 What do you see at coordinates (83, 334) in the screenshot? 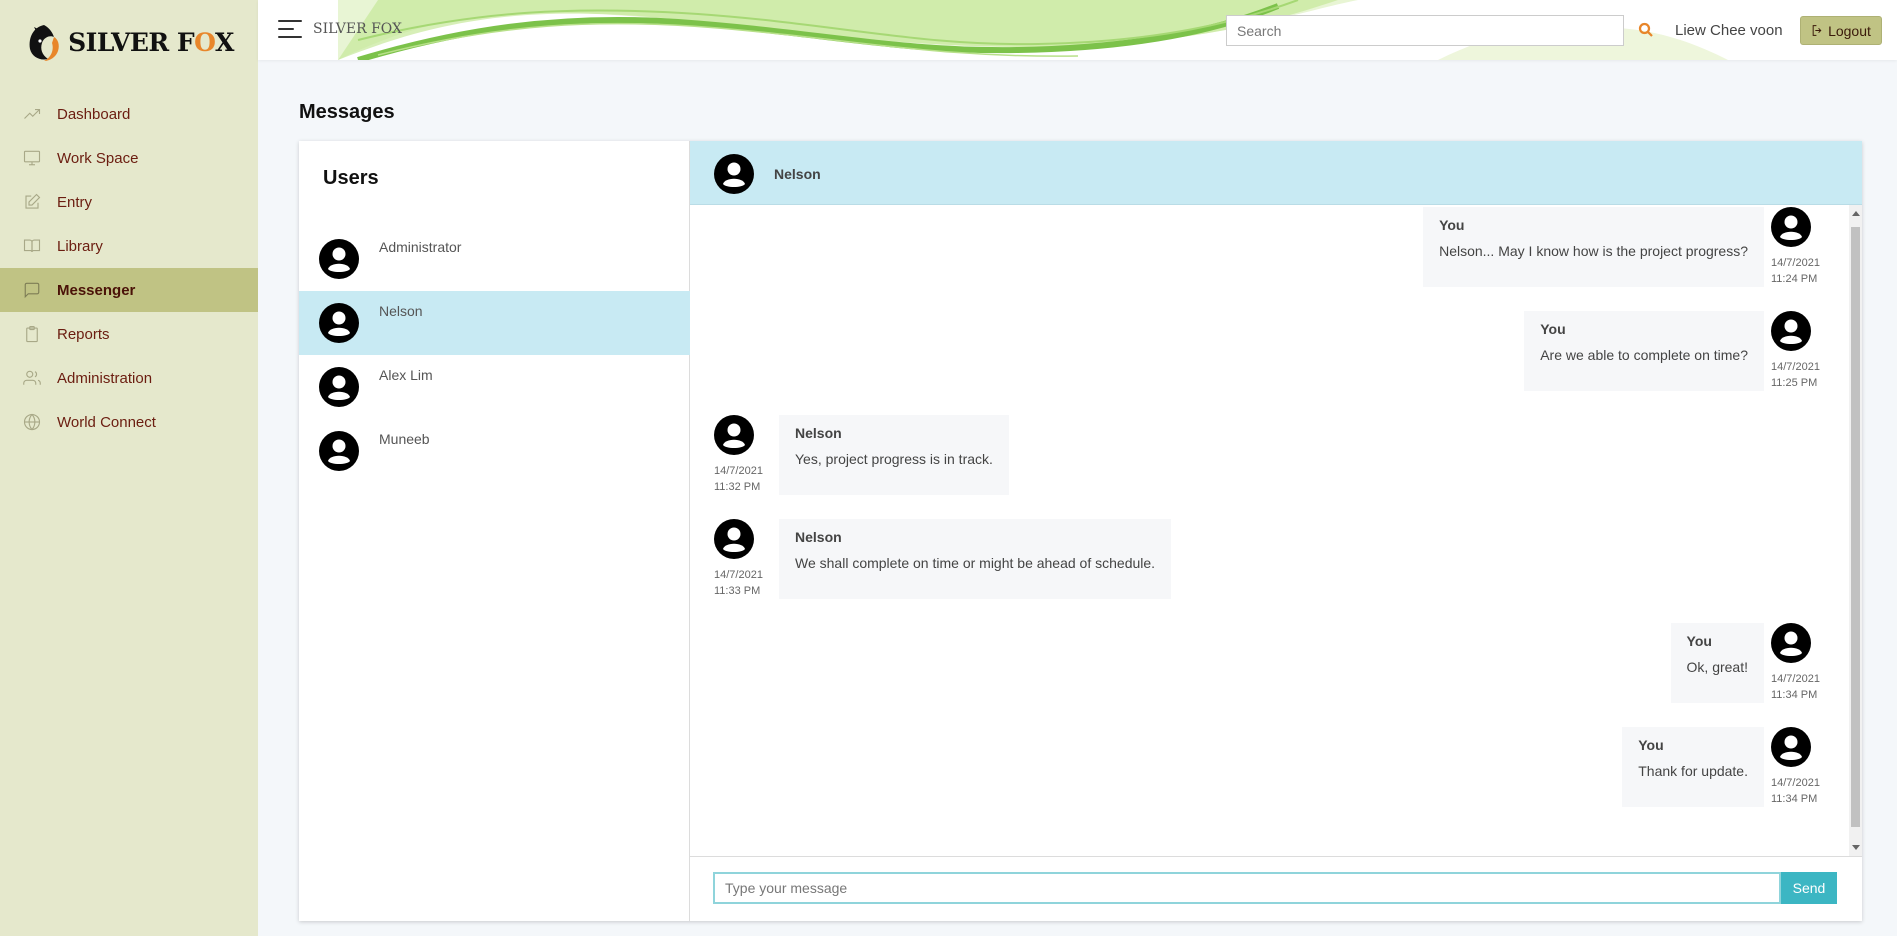
I see `sidebar-item-label: Reports` at bounding box center [83, 334].